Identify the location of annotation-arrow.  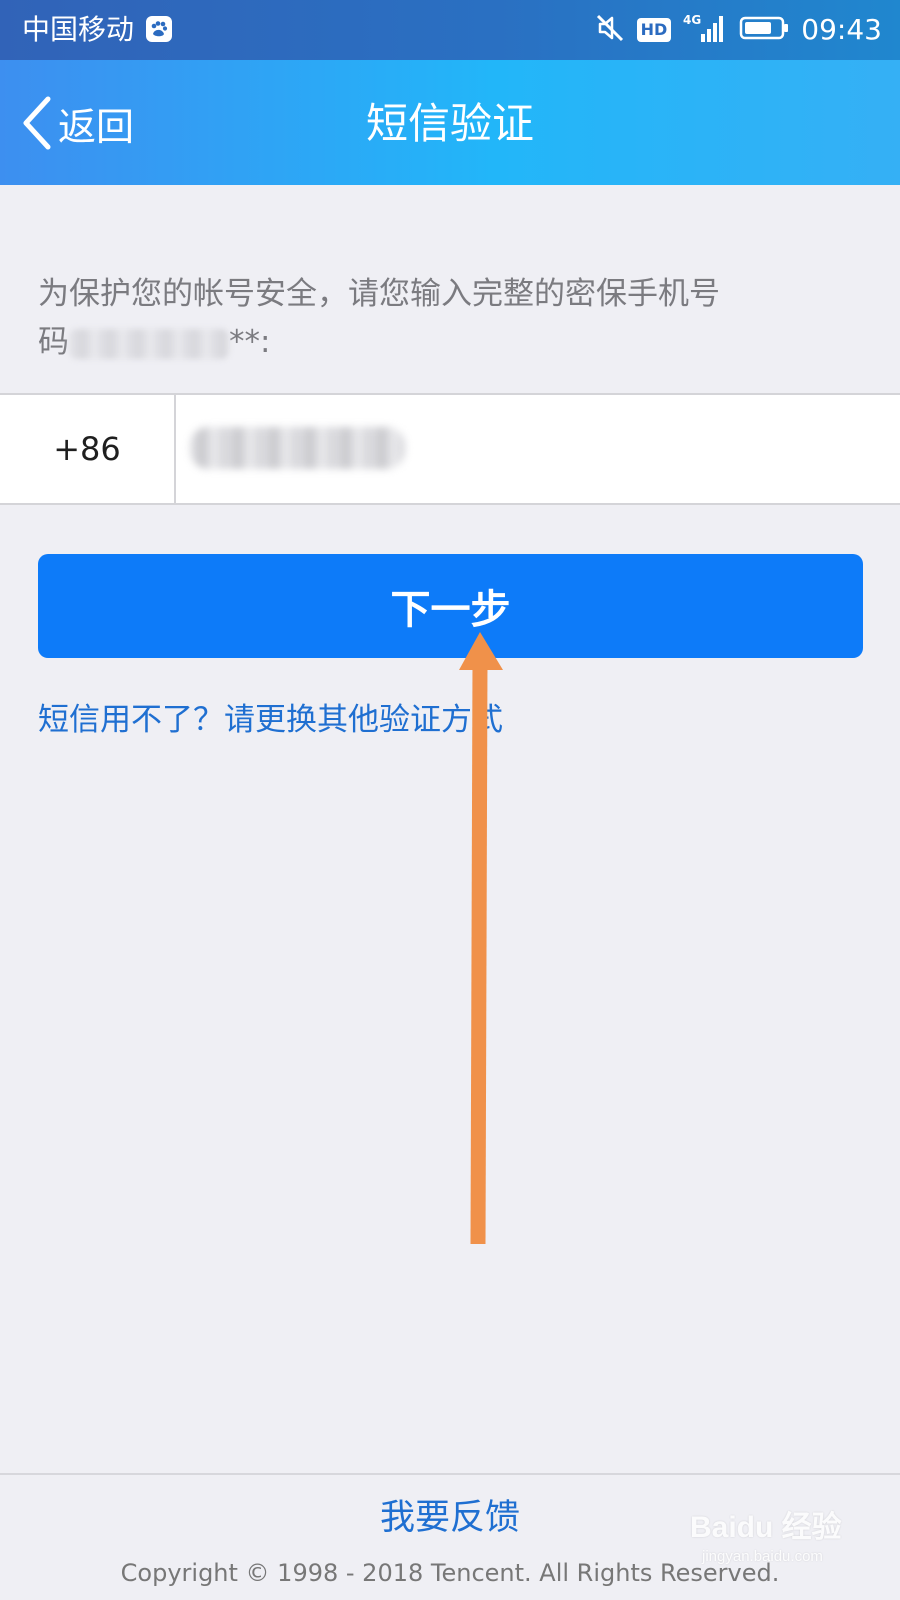
(481, 938).